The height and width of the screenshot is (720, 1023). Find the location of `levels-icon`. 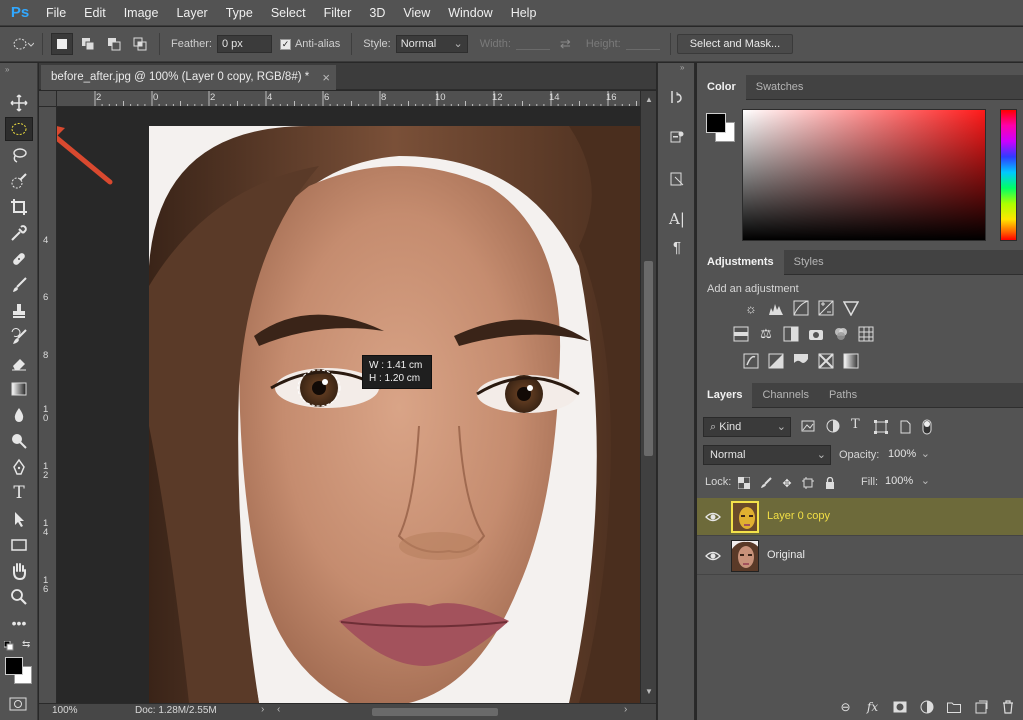

levels-icon is located at coordinates (776, 308).